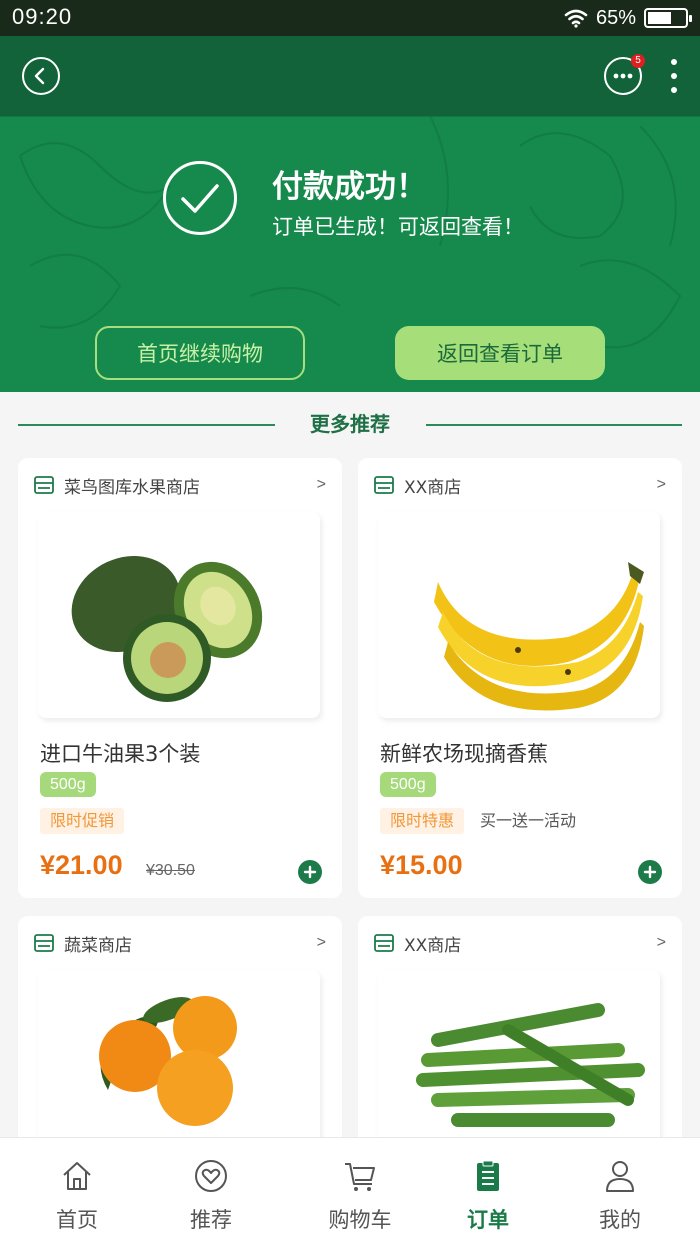  Describe the element at coordinates (488, 1191) in the screenshot. I see `tab-orders: 订单` at that location.